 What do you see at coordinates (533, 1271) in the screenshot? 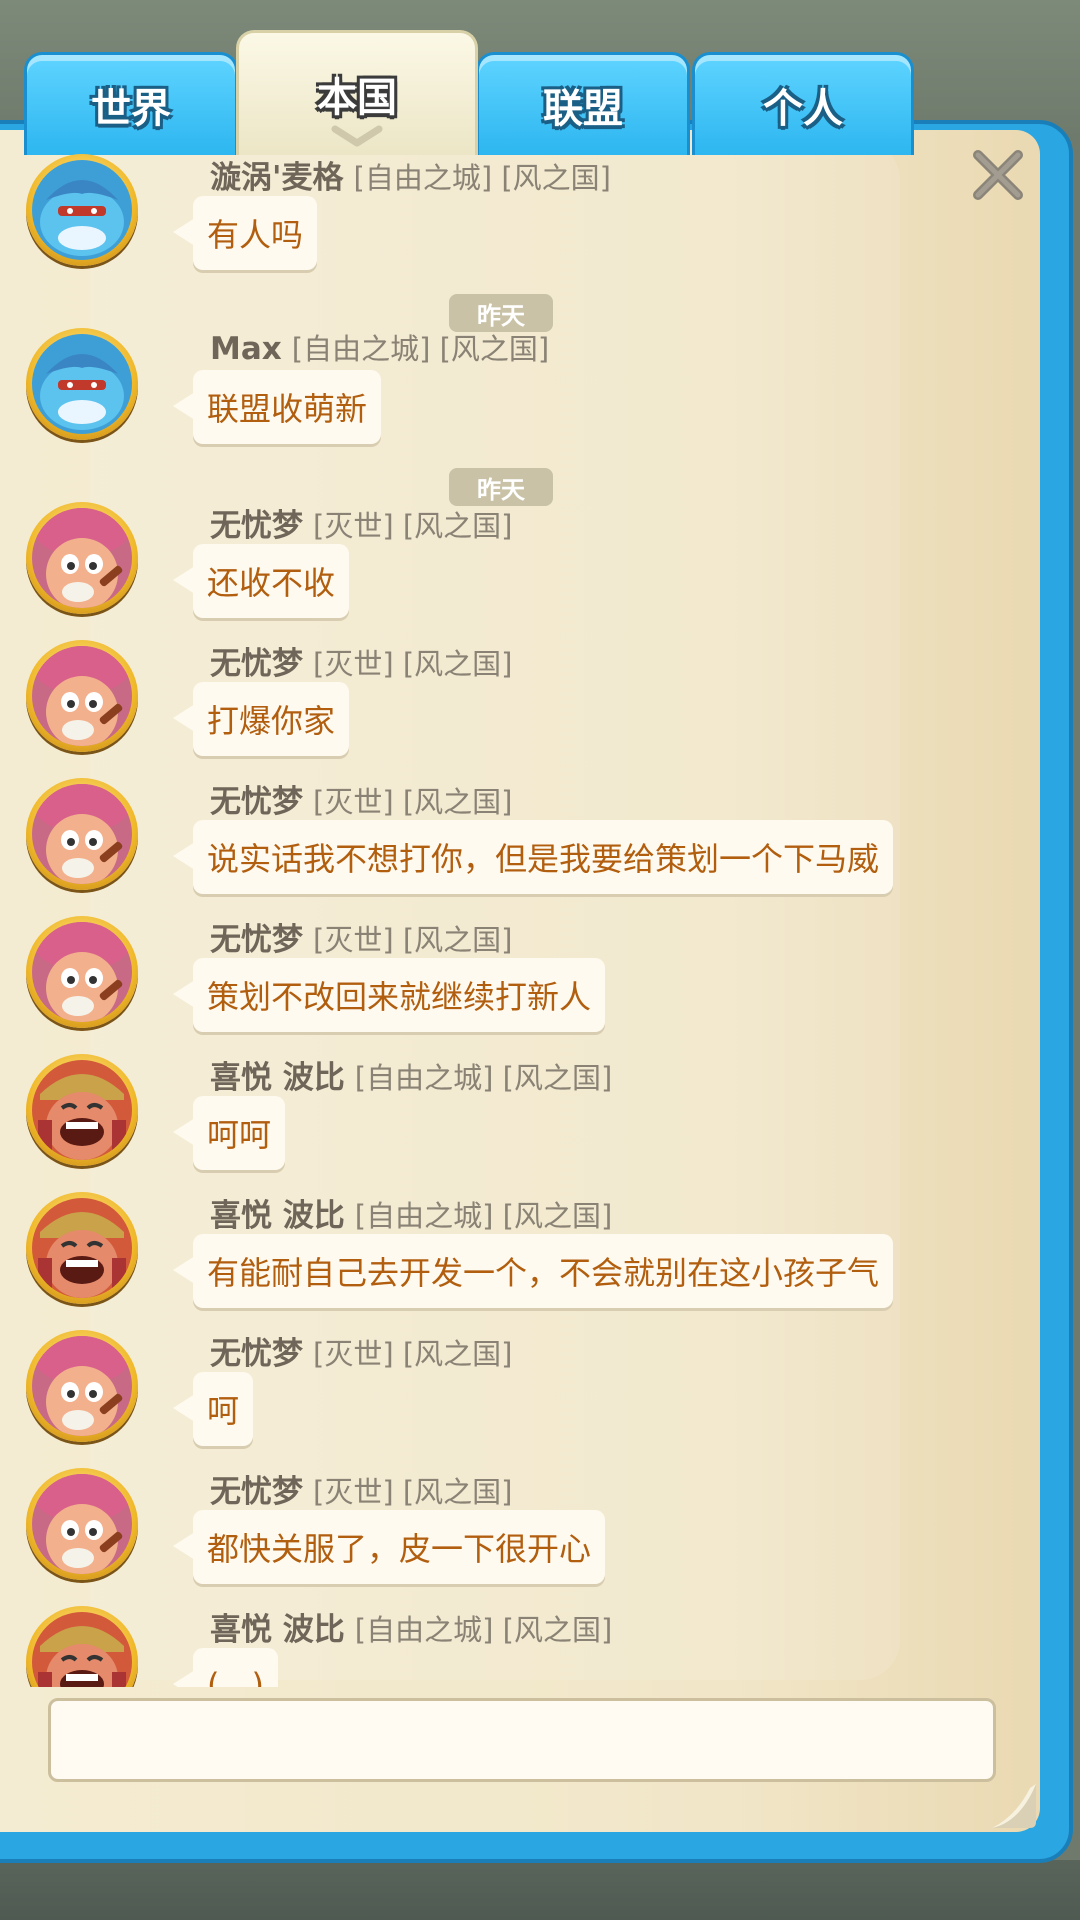
I see `message-bubble: 有能耐自己去开发一个，不会就别在这小孩子气` at bounding box center [533, 1271].